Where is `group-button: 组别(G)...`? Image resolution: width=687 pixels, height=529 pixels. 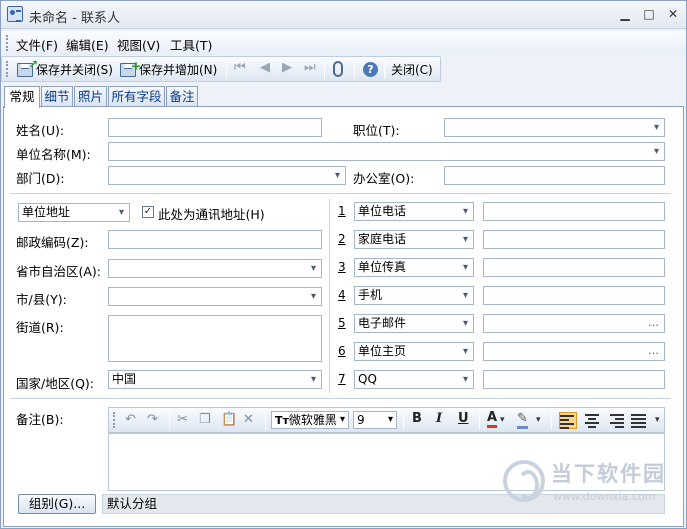
group-button: 组别(G)... is located at coordinates (57, 504).